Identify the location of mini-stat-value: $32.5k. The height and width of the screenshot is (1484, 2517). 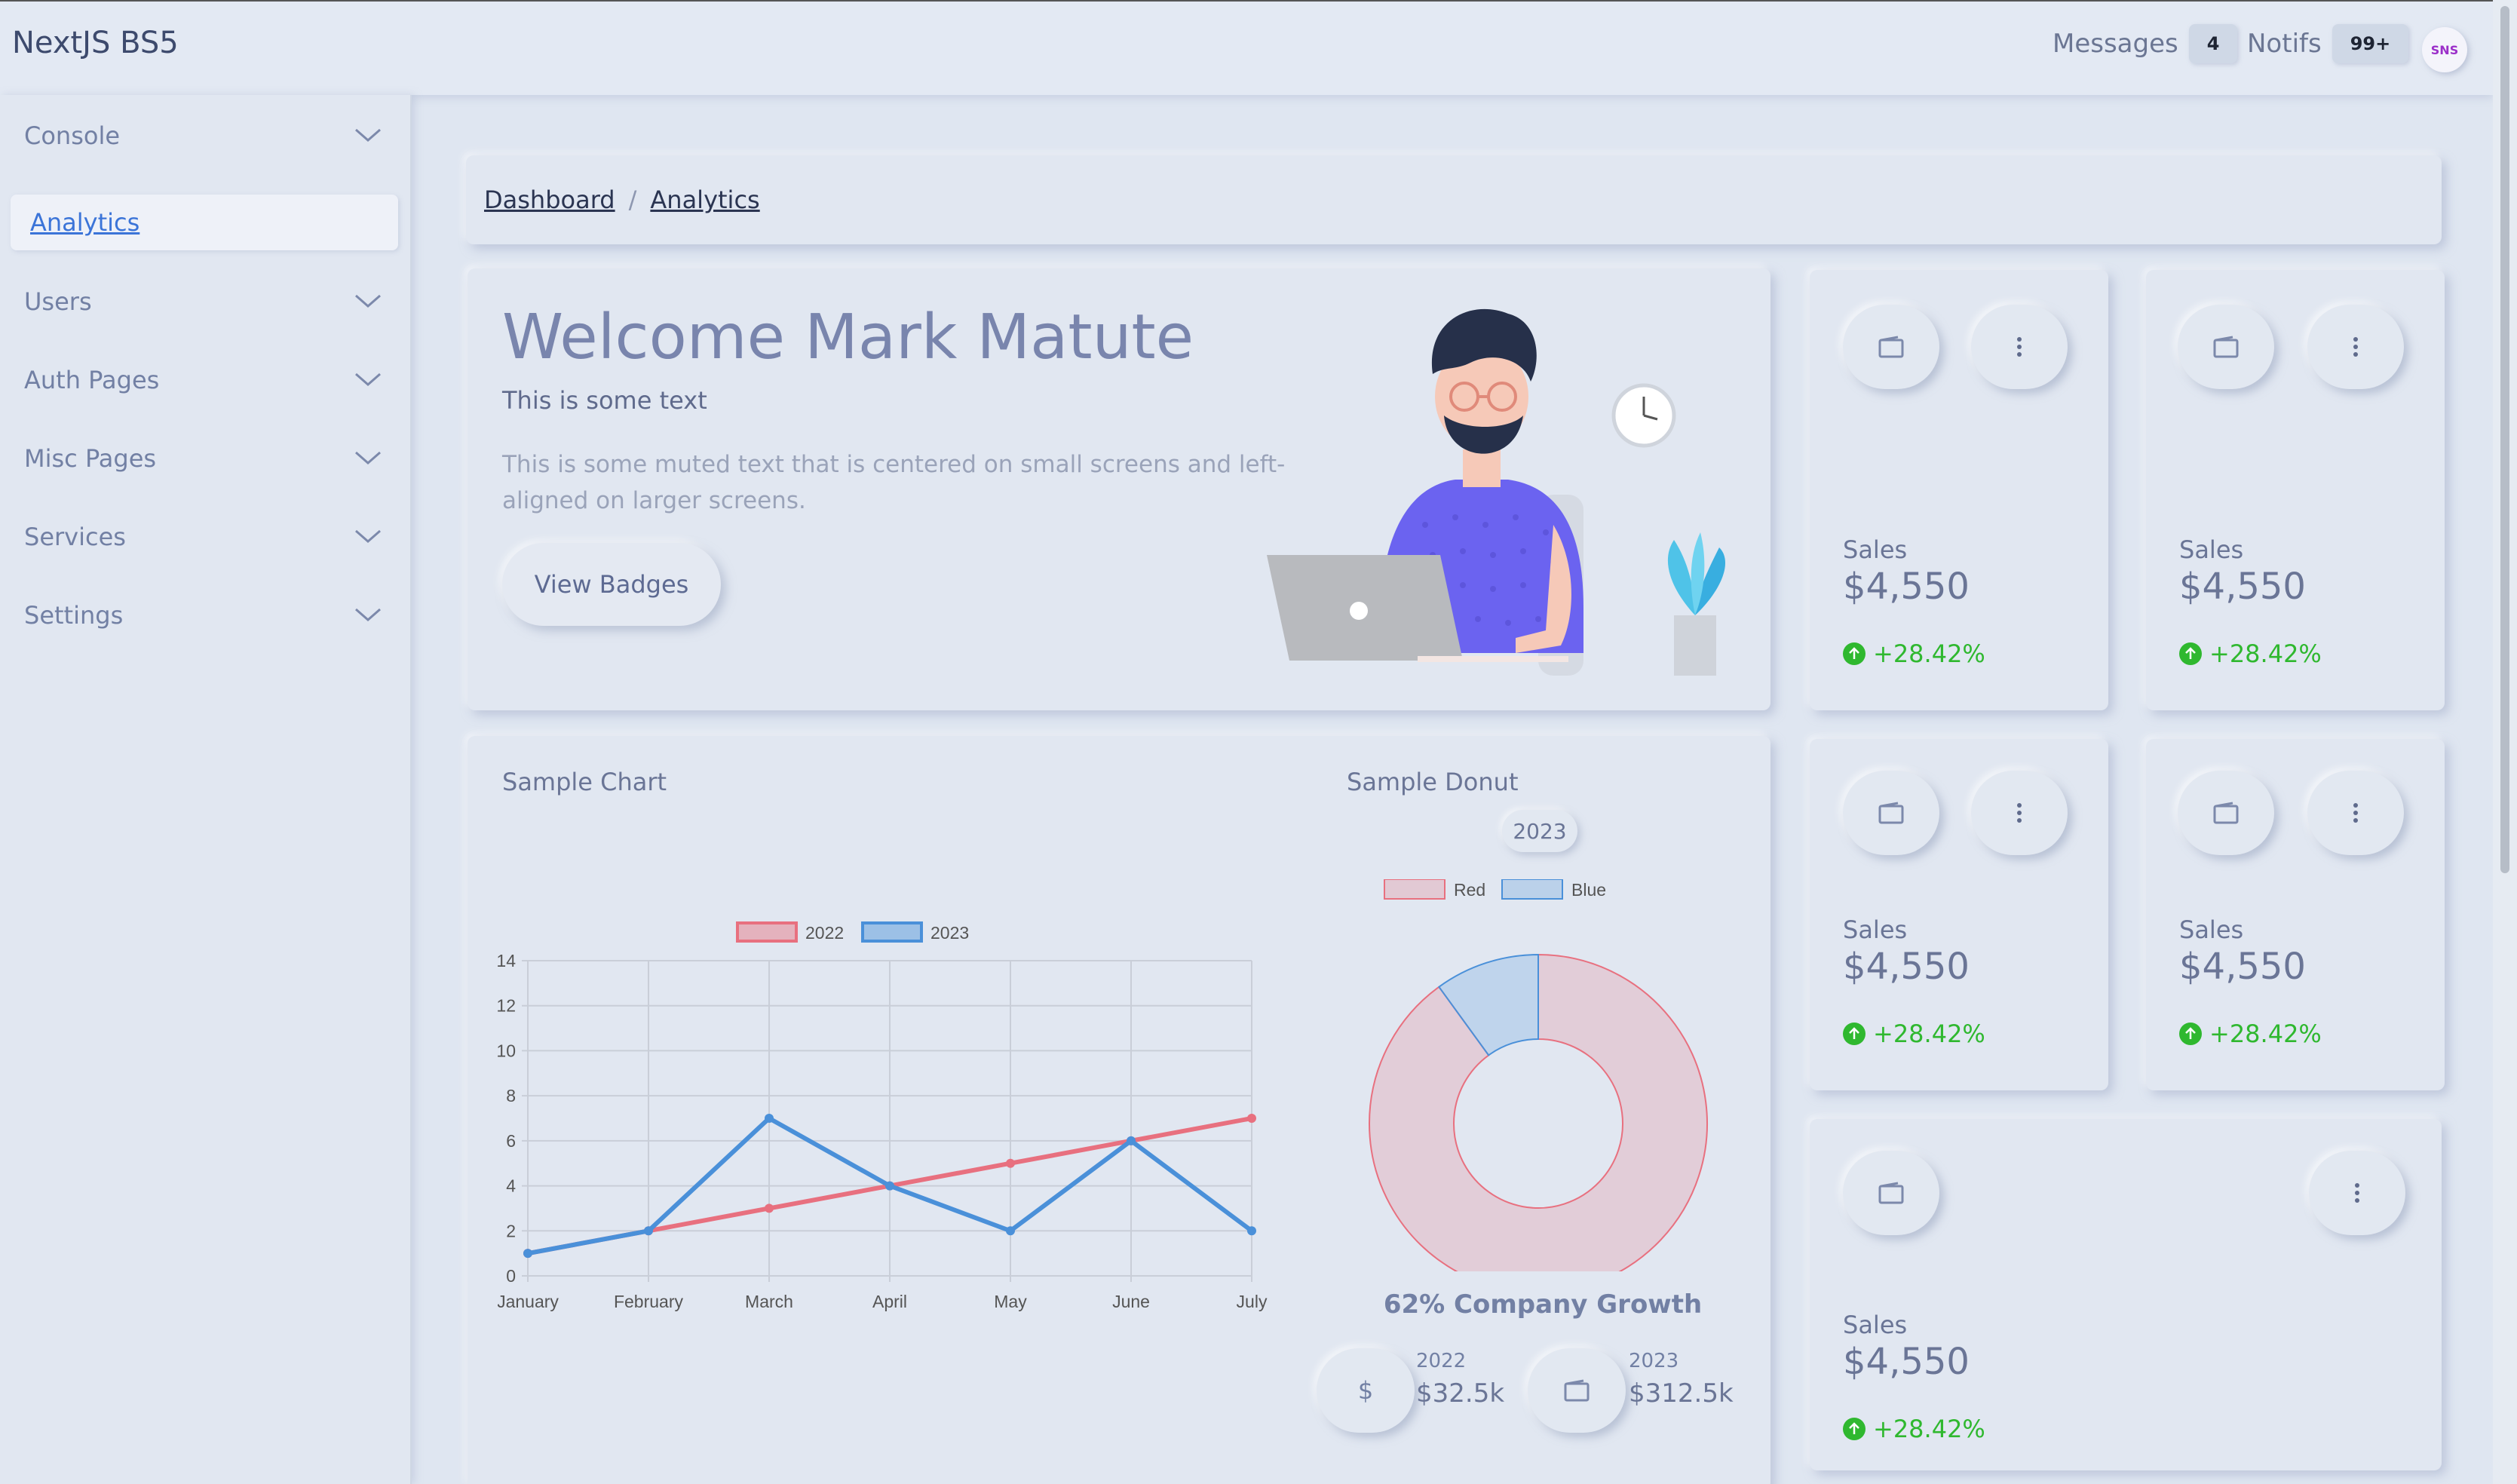
(1460, 1393).